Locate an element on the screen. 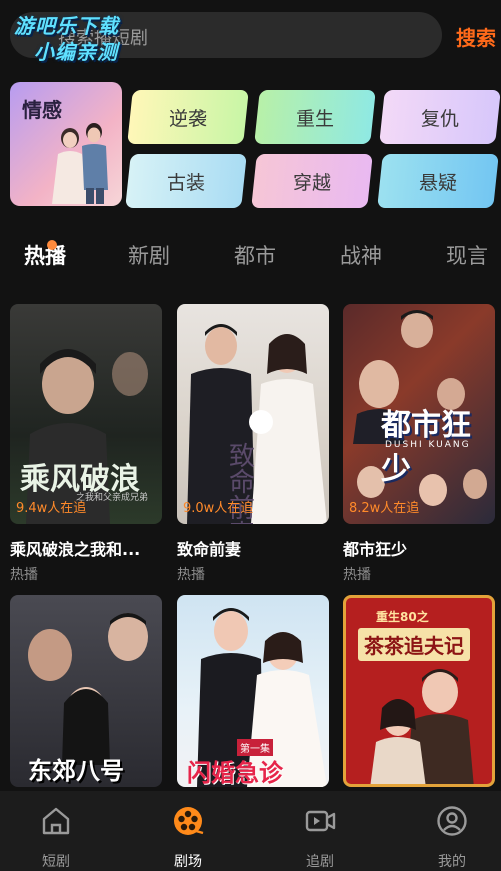  nav-item-profile: 我的 is located at coordinates (452, 831).